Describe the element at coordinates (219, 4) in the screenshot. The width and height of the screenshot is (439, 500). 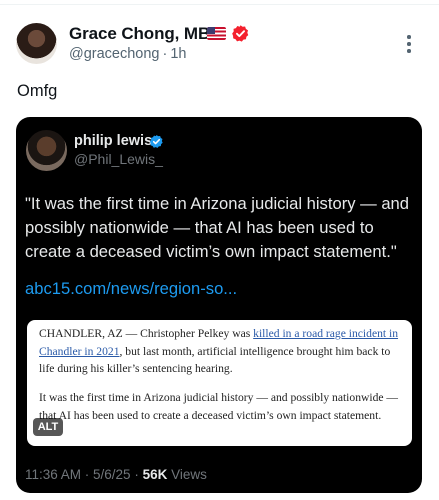
I see `top-divider` at that location.